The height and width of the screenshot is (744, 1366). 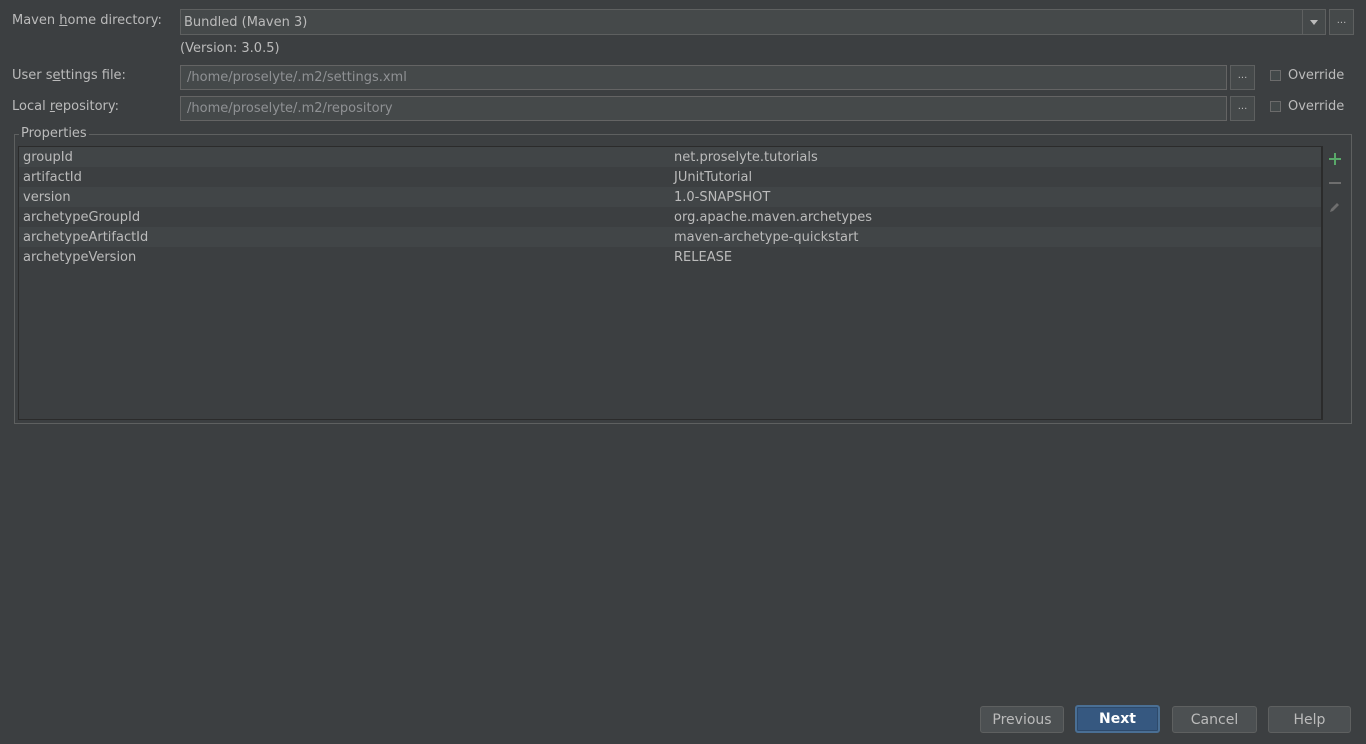 I want to click on local-repo-label: Local repository:, so click(x=66, y=106).